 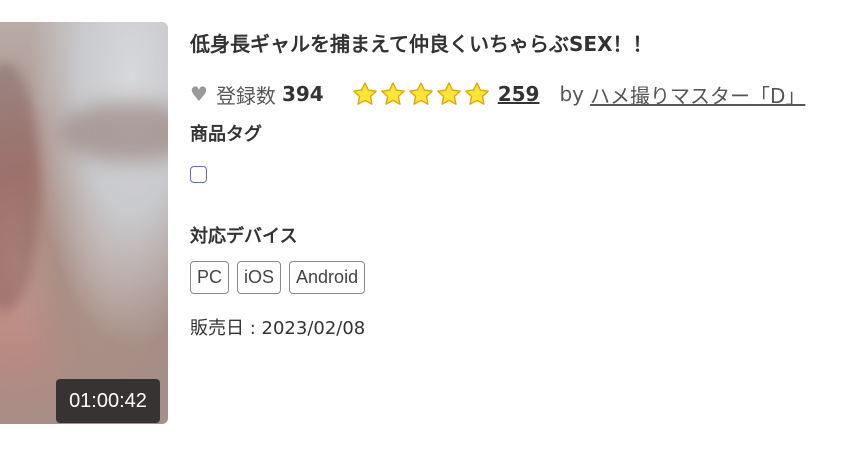 What do you see at coordinates (259, 277) in the screenshot?
I see `device-badge-ios: iOS` at bounding box center [259, 277].